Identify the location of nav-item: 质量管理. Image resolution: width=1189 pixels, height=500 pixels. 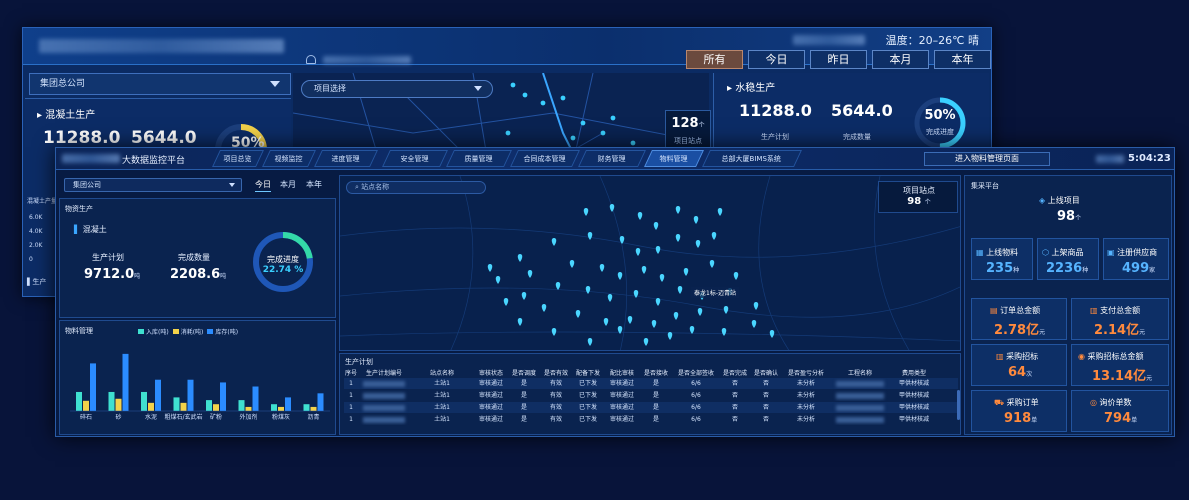
(479, 158).